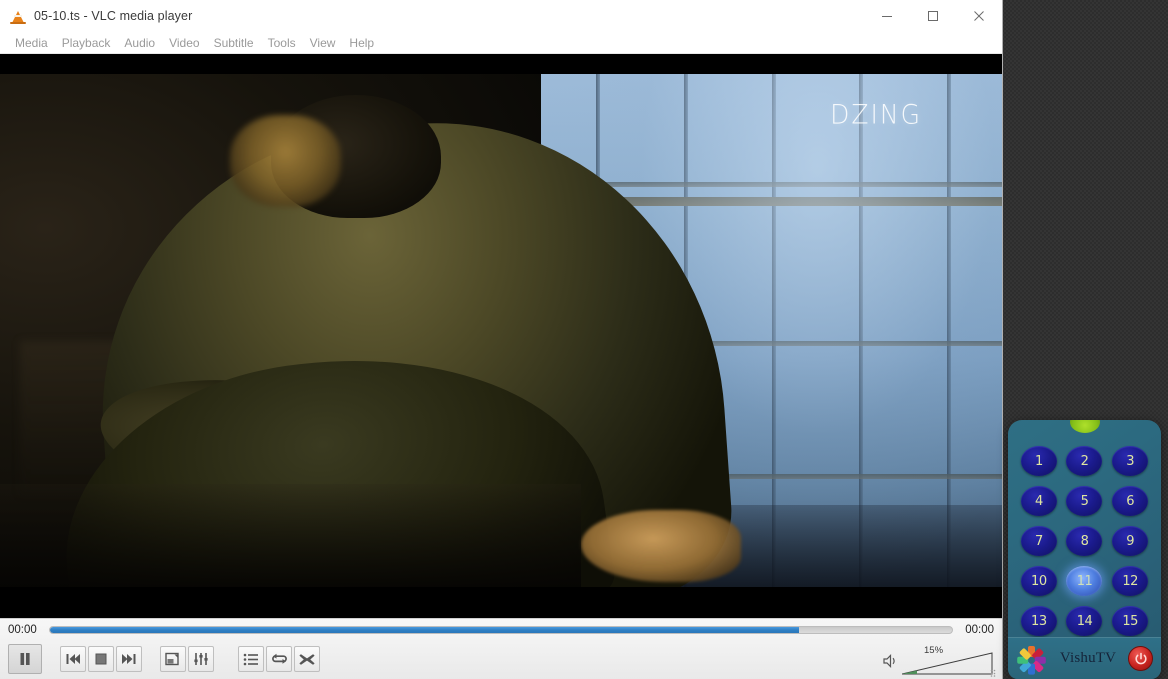 This screenshot has height=679, width=1168. What do you see at coordinates (234, 43) in the screenshot?
I see `menu-item-subtitle: Subtitle` at bounding box center [234, 43].